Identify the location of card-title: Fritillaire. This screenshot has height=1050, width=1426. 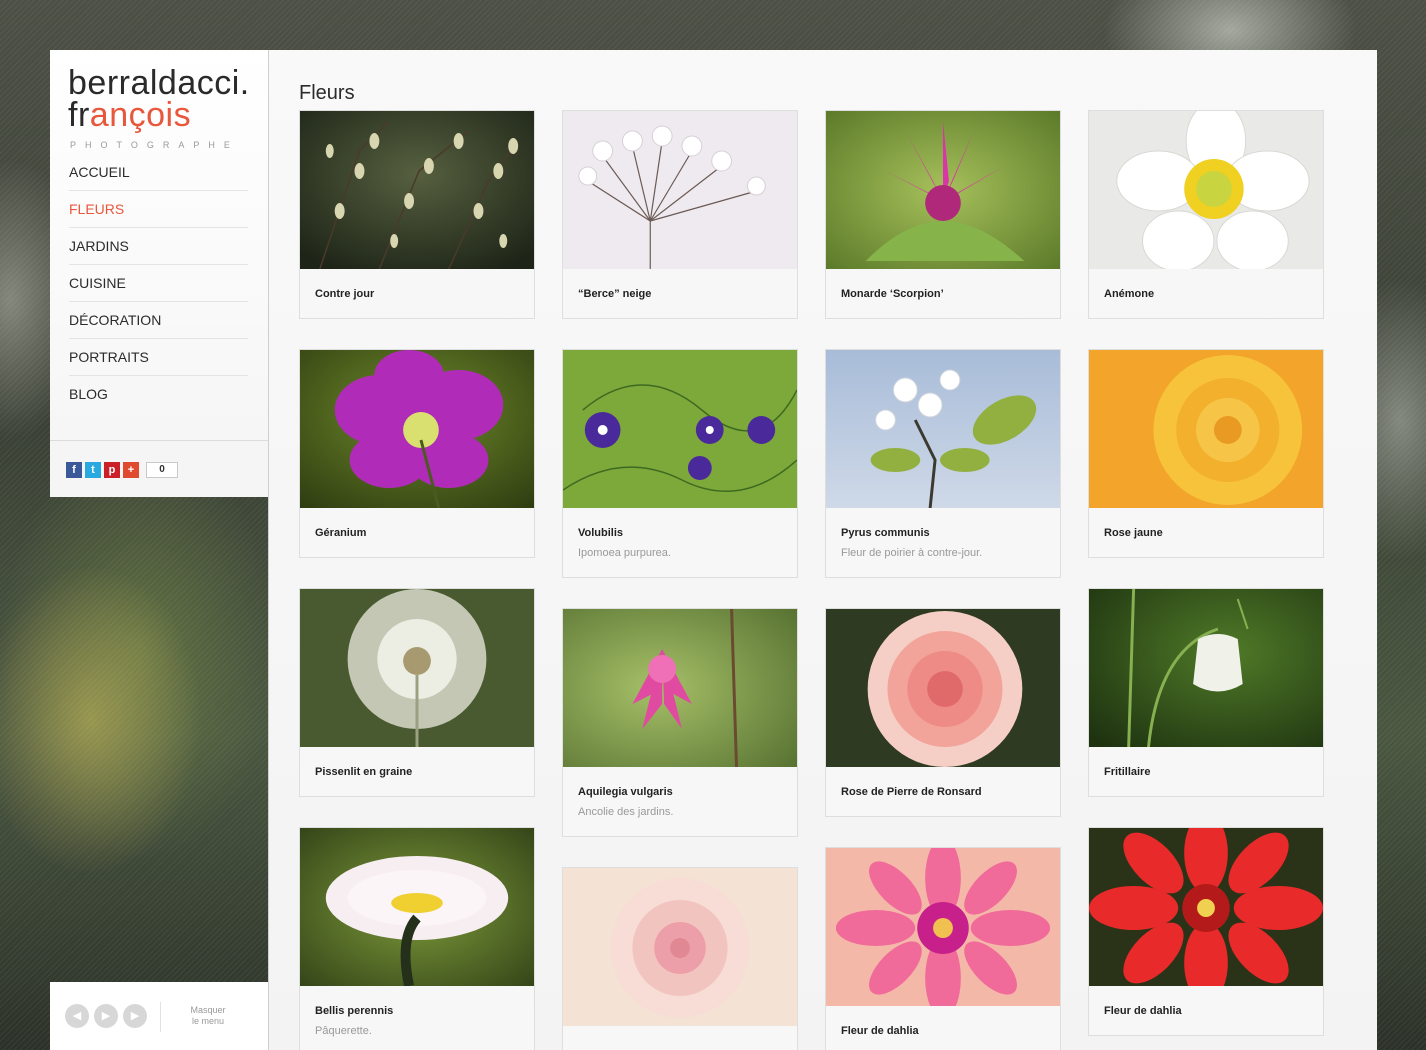
(1127, 772).